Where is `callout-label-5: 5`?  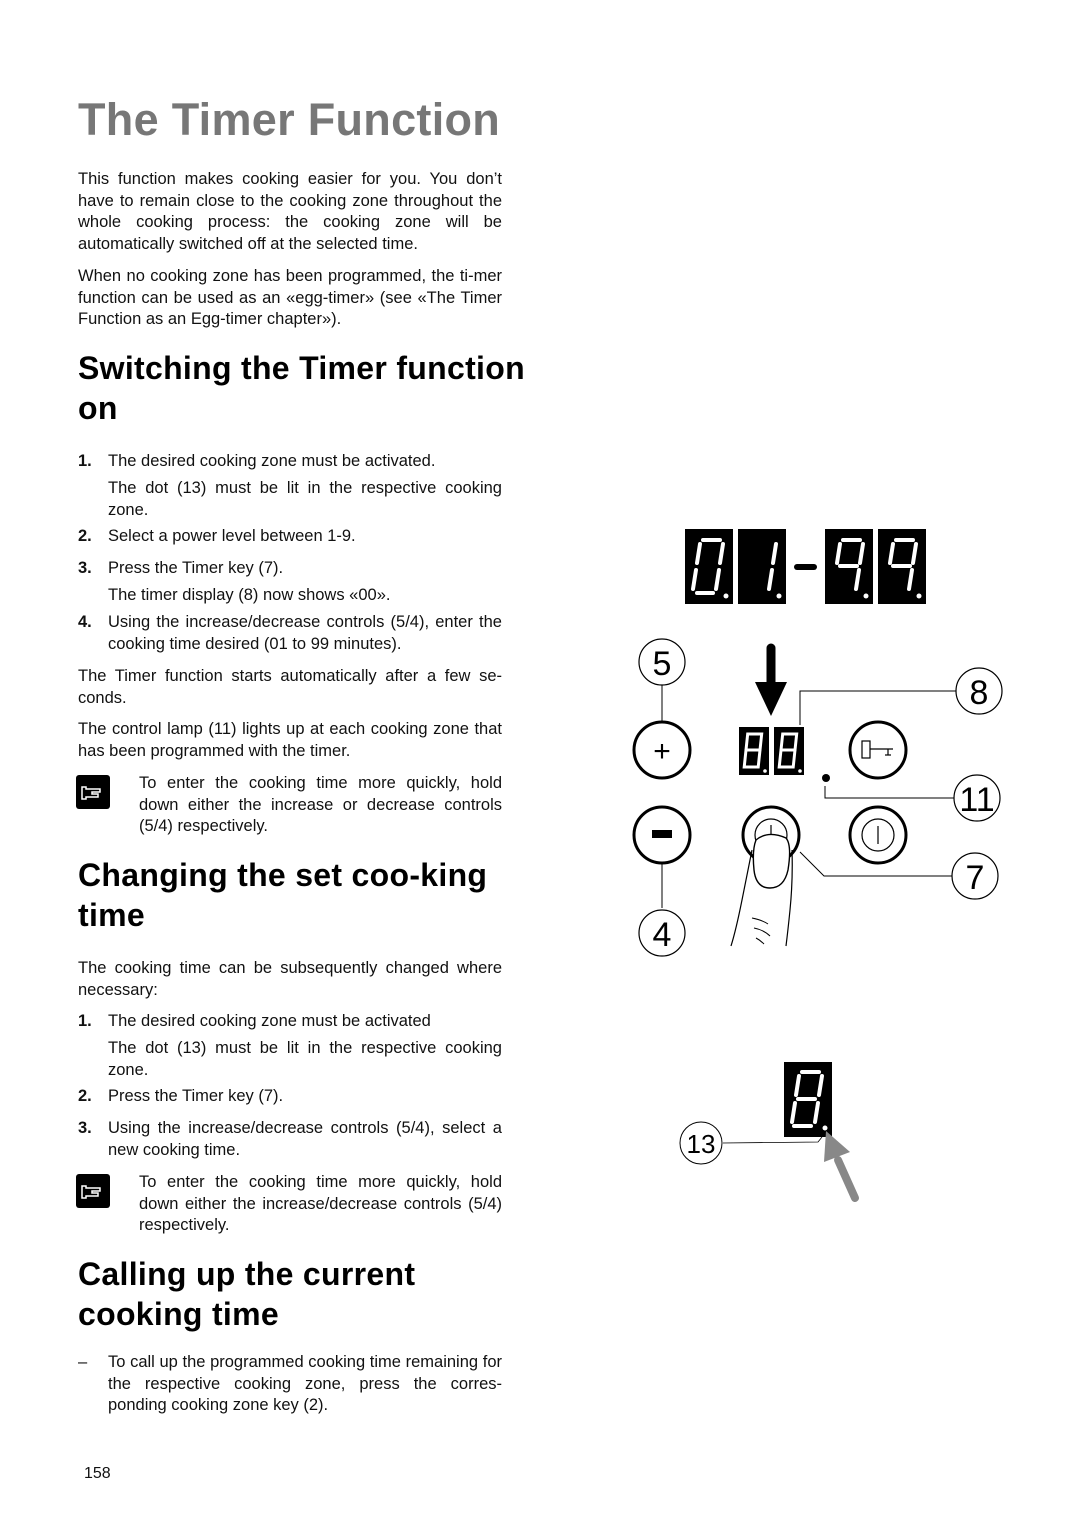
callout-label-5: 5 is located at coordinates (662, 664).